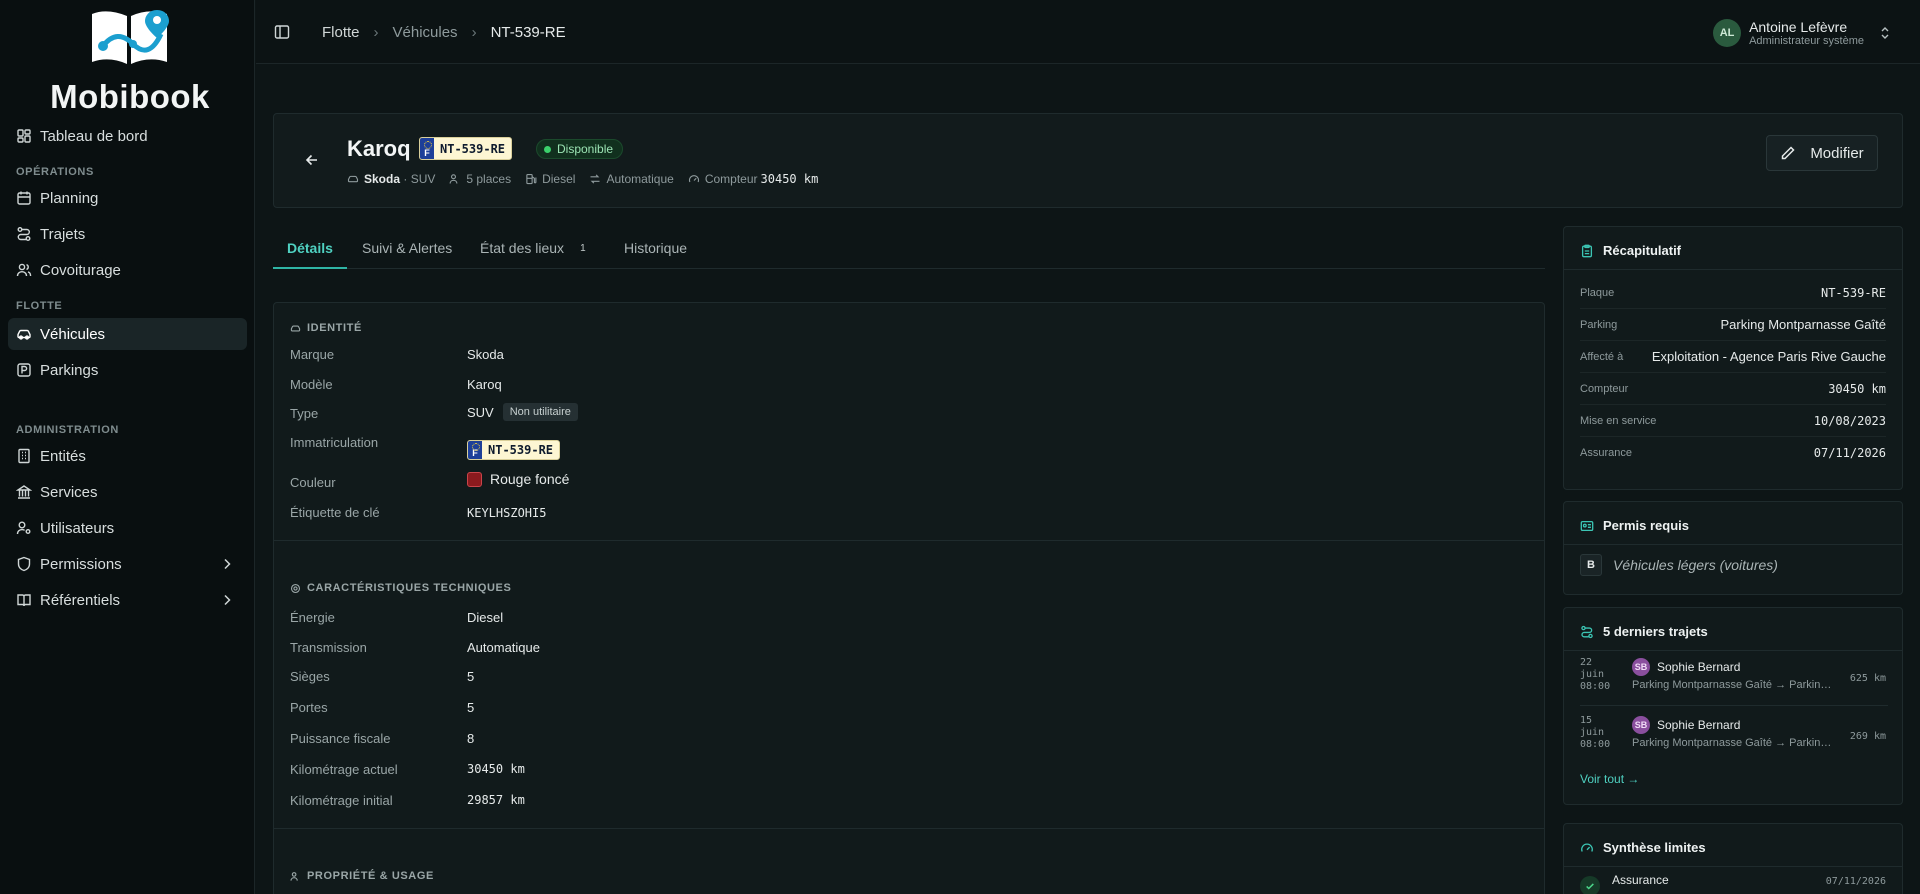 Image resolution: width=1920 pixels, height=894 pixels. Describe the element at coordinates (127, 198) in the screenshot. I see `sidebar-item-planning: Planning` at that location.